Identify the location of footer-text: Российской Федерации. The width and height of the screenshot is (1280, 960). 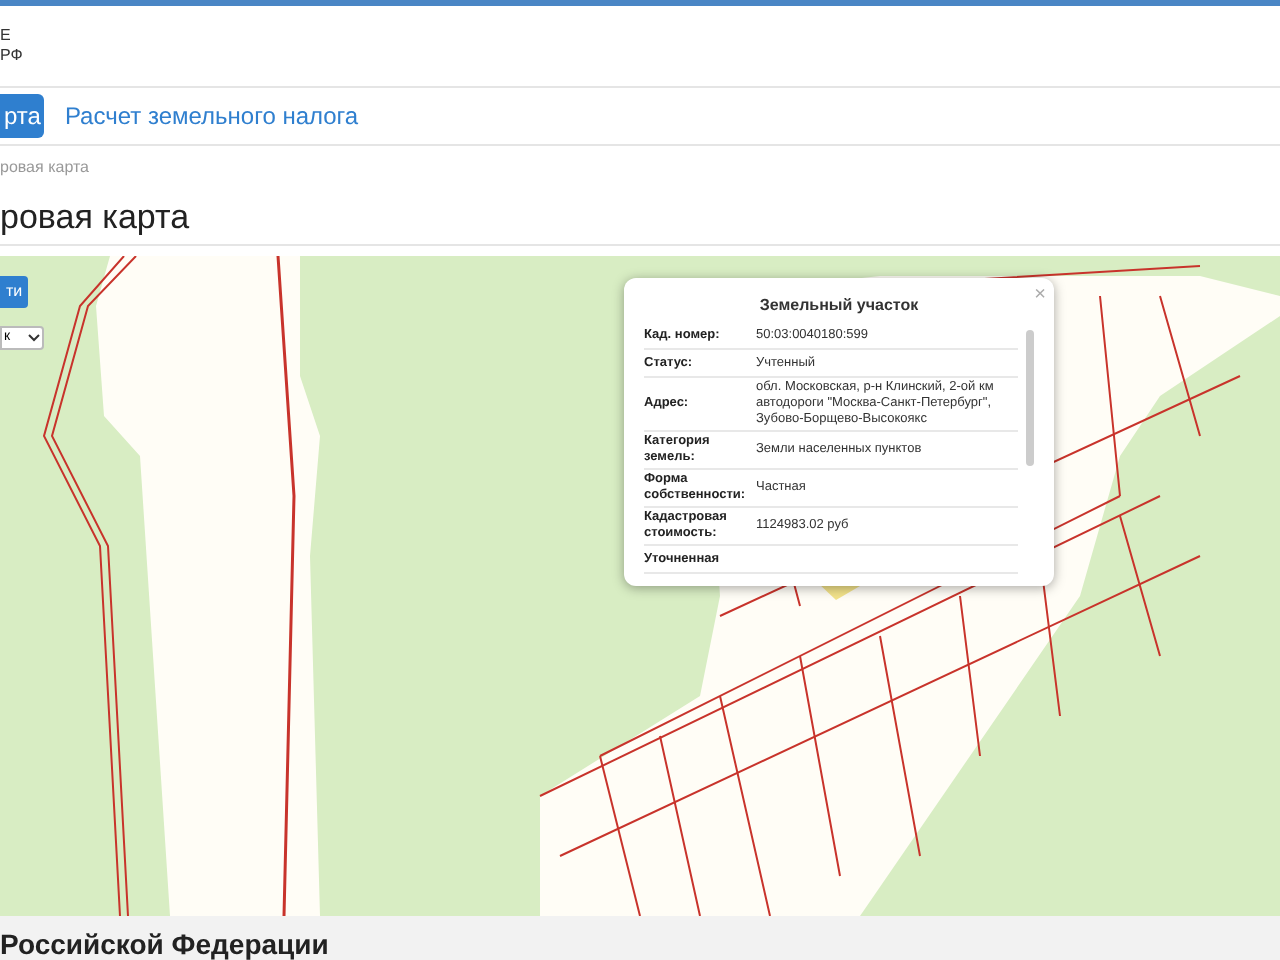
(164, 944).